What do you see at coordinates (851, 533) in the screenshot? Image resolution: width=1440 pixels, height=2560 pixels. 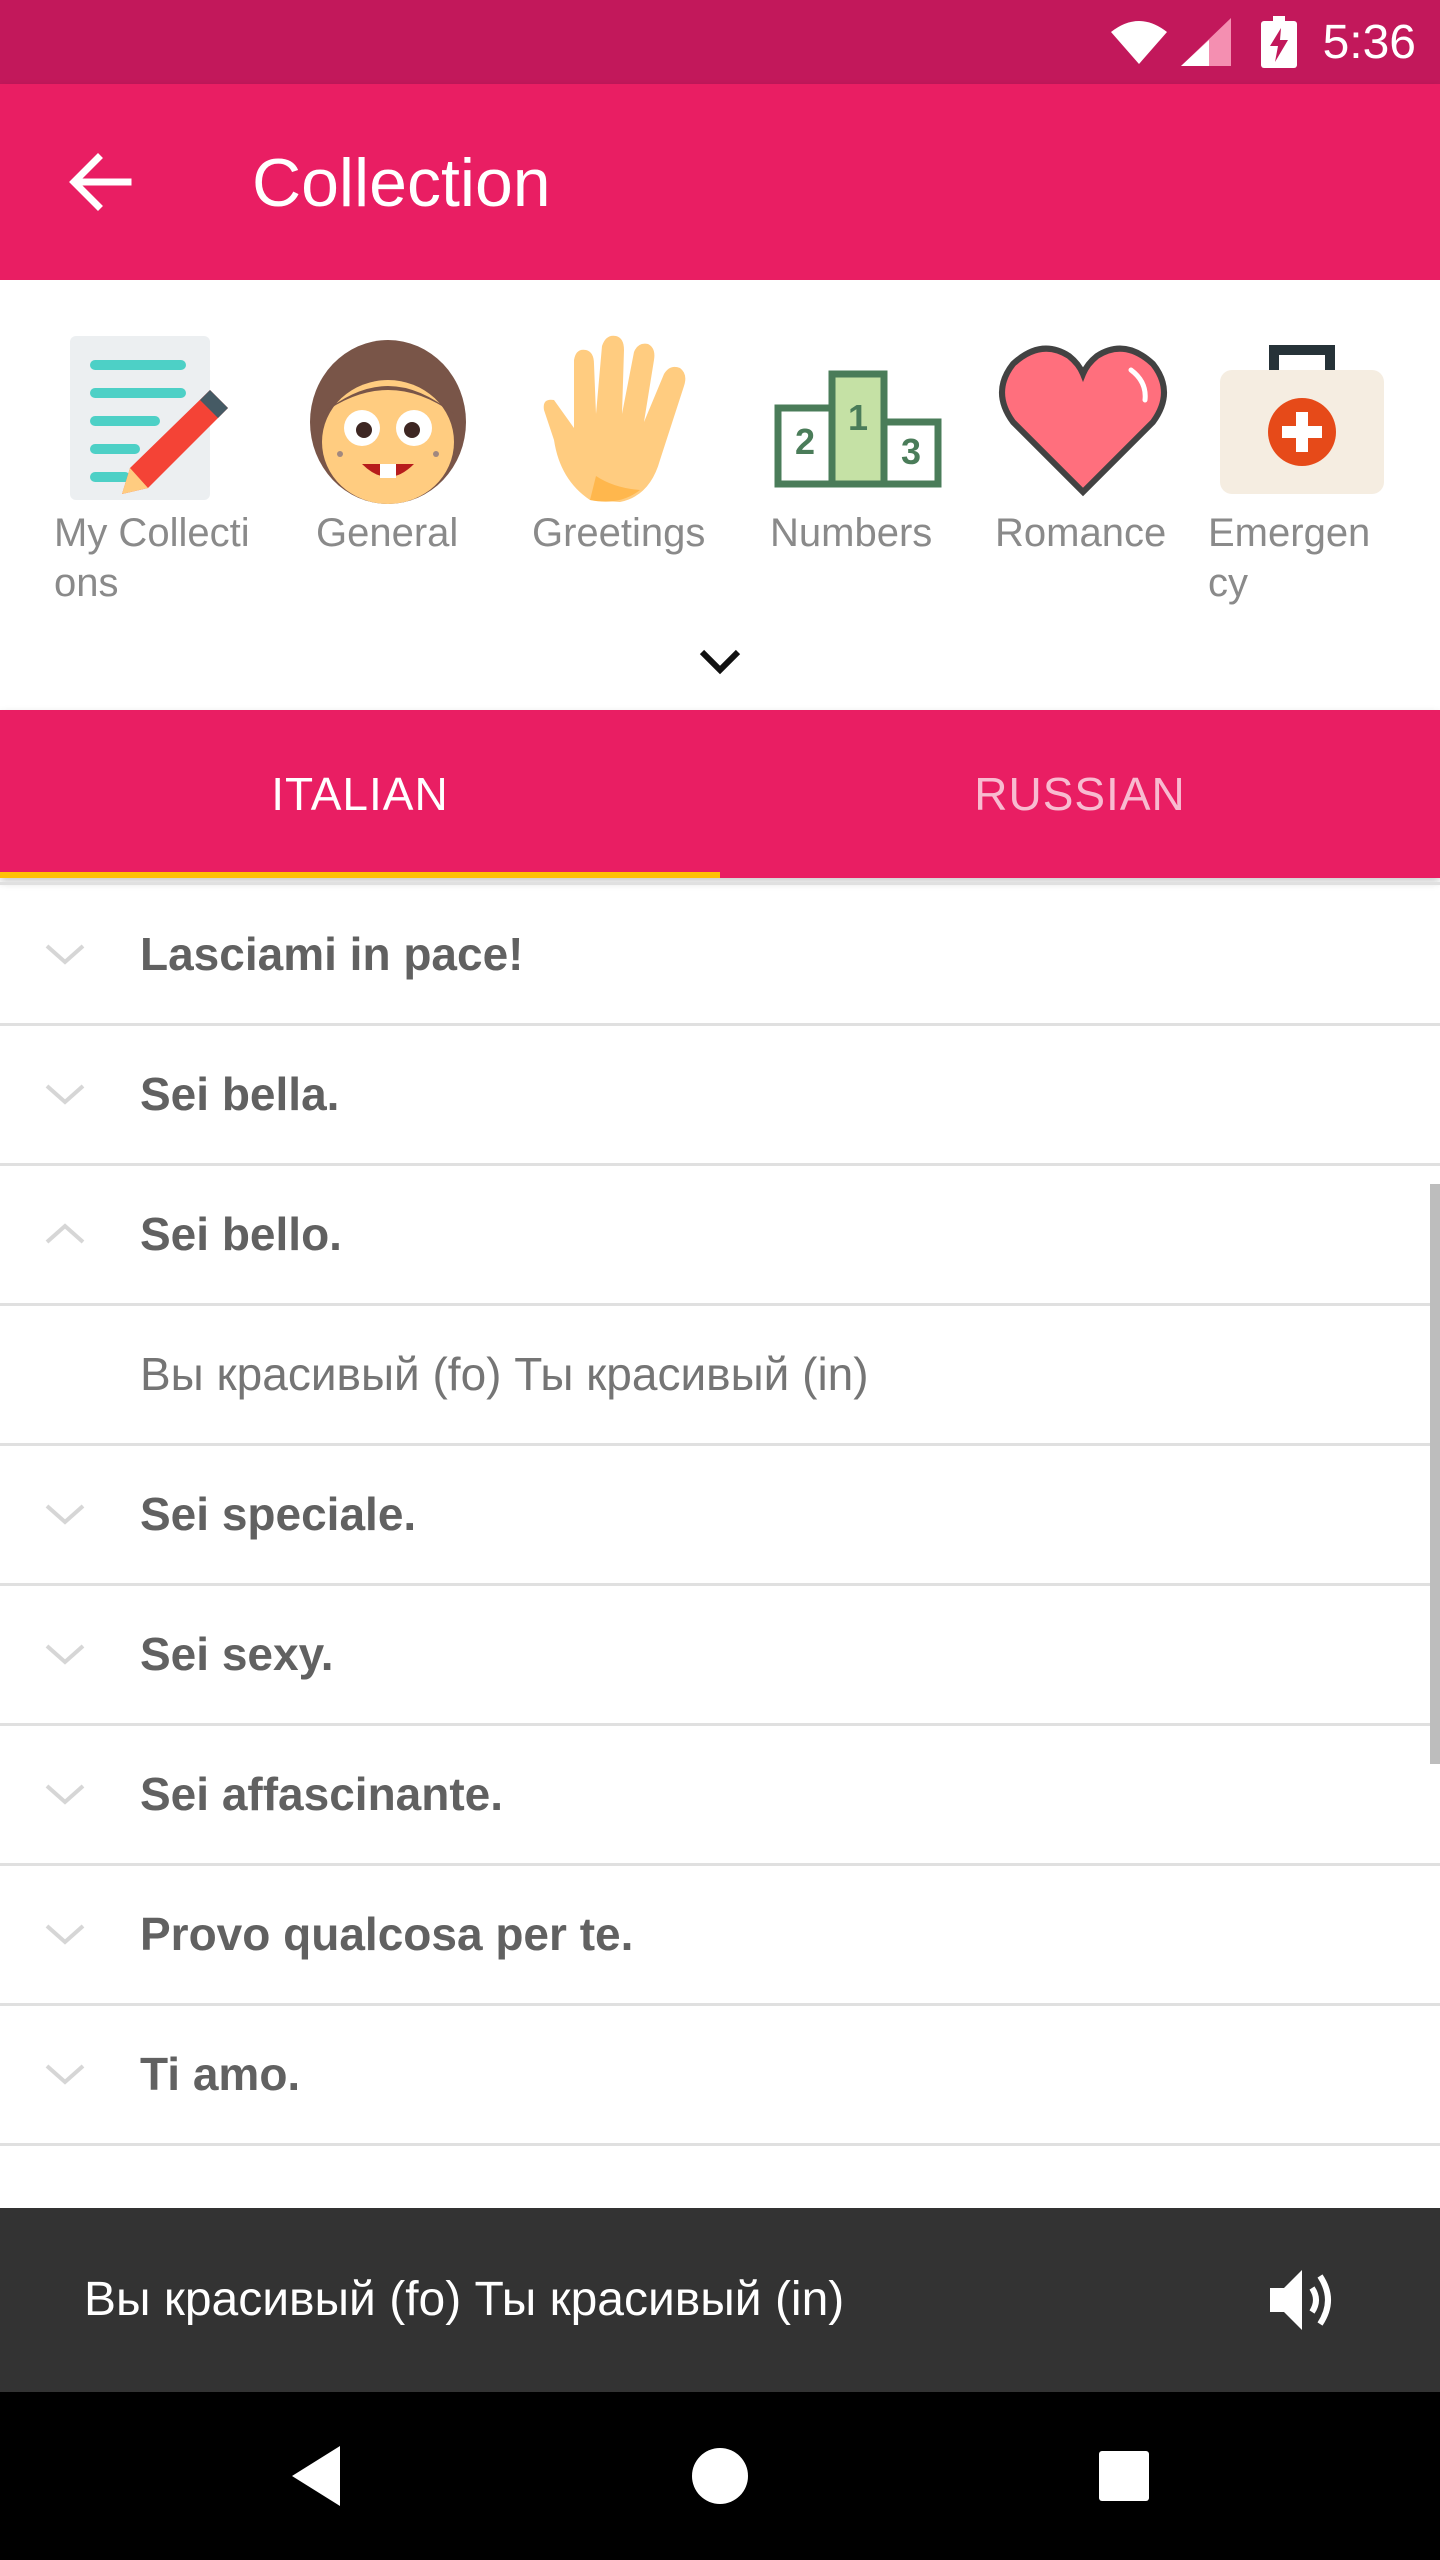 I see `category-label: Numbers` at bounding box center [851, 533].